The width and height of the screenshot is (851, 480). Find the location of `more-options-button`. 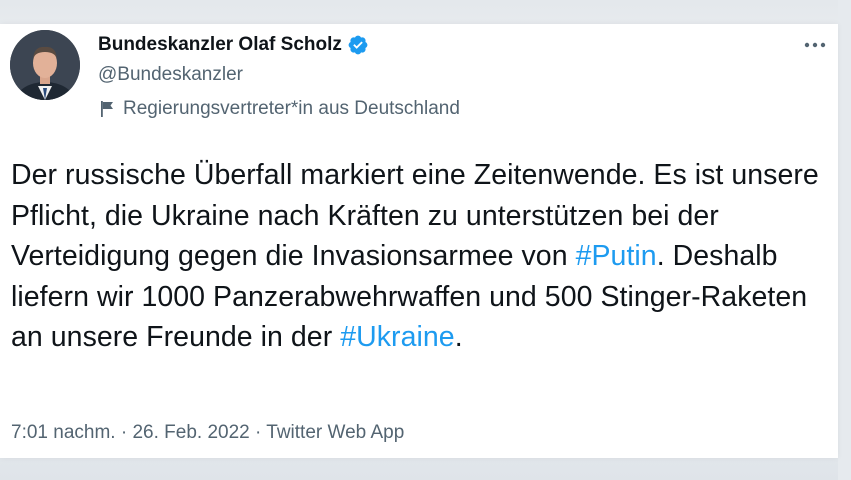

more-options-button is located at coordinates (815, 45).